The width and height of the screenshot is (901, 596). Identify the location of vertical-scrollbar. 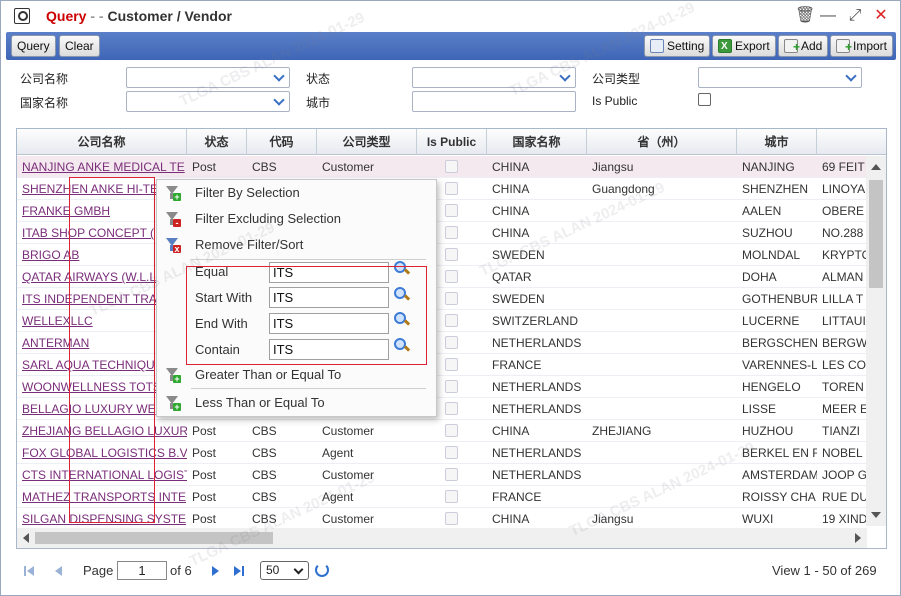
(876, 341).